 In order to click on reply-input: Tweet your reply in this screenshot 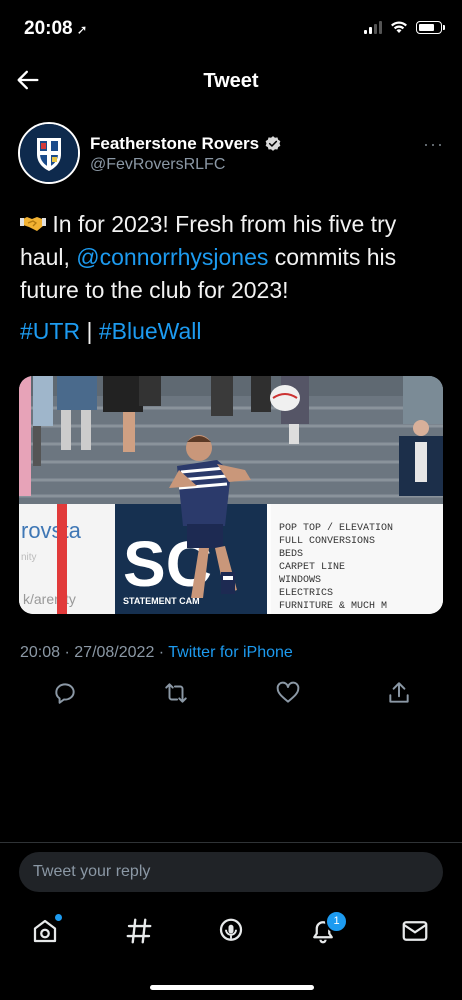, I will do `click(231, 872)`.